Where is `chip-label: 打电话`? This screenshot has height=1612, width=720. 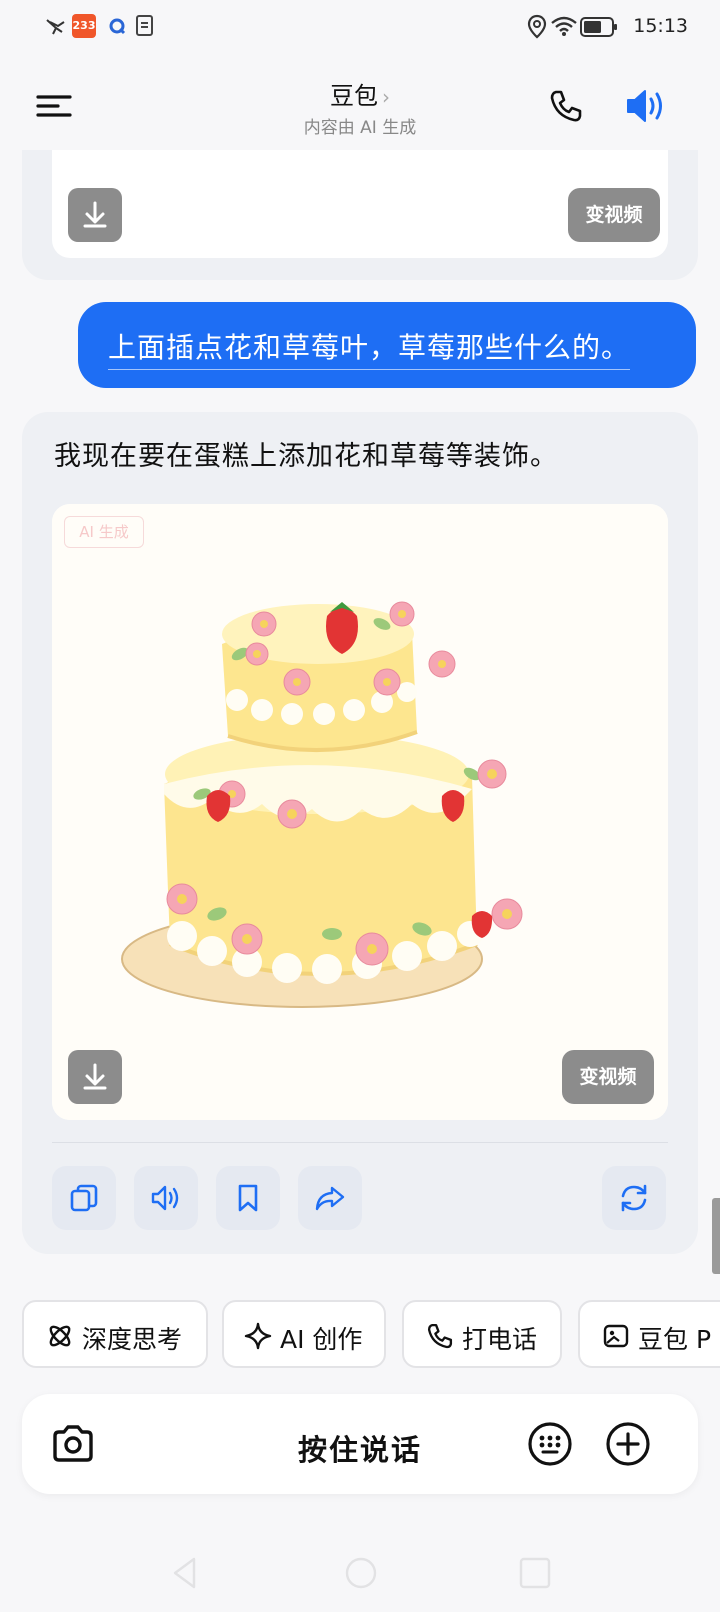 chip-label: 打电话 is located at coordinates (500, 1339).